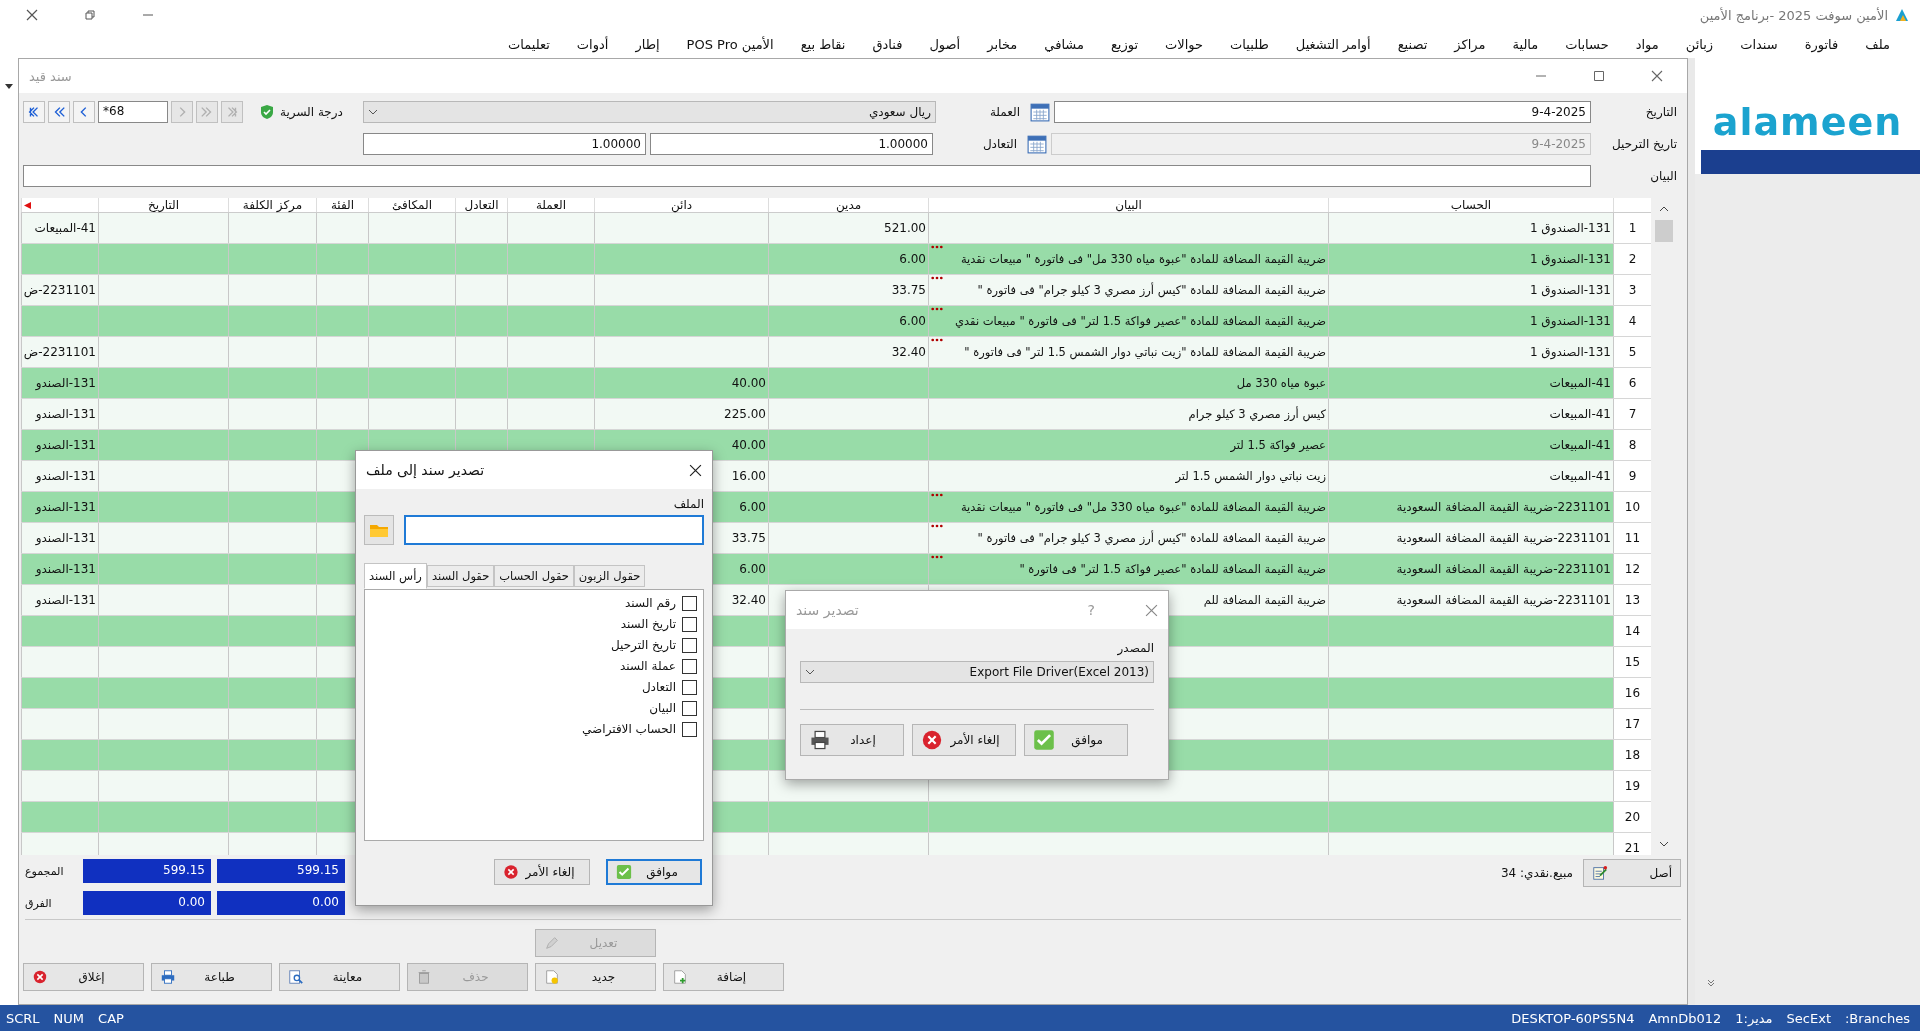 This screenshot has height=1031, width=1920. What do you see at coordinates (1599, 76) in the screenshot?
I see `maximize-icon` at bounding box center [1599, 76].